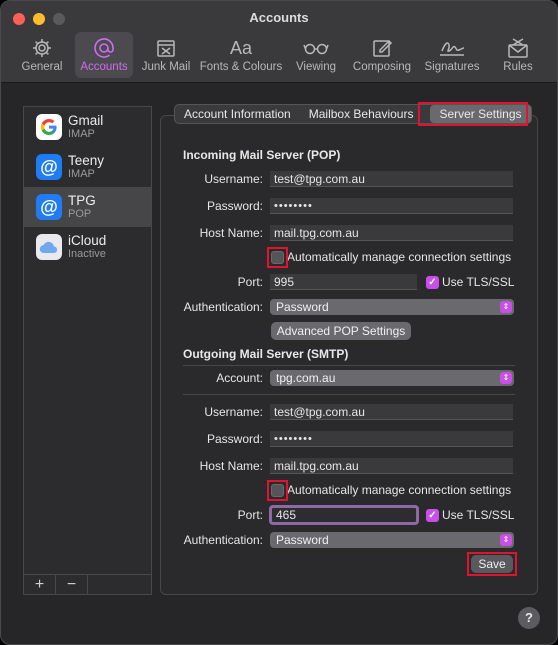  What do you see at coordinates (399, 257) in the screenshot?
I see `incoming-auto-manage-label: Automatically manage connection settings` at bounding box center [399, 257].